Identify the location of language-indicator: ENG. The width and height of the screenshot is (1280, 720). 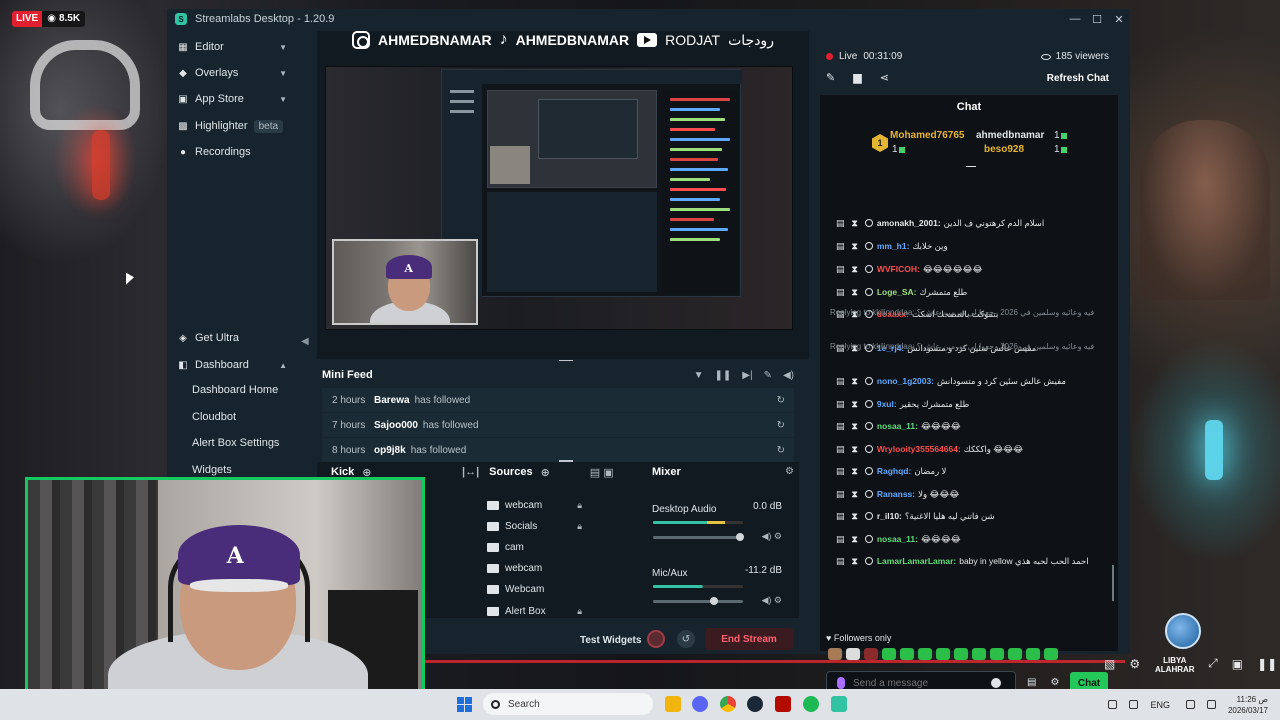
(1160, 705).